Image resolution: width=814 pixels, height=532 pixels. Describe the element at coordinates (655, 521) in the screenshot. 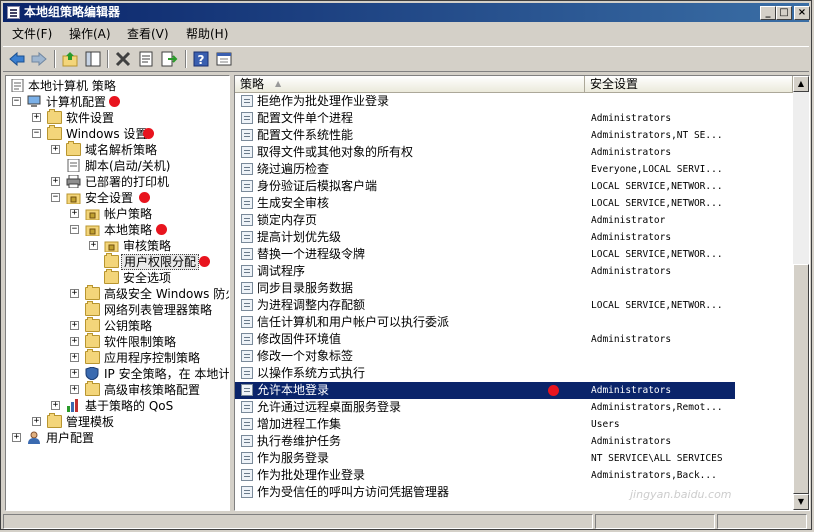

I see `status-cell` at that location.